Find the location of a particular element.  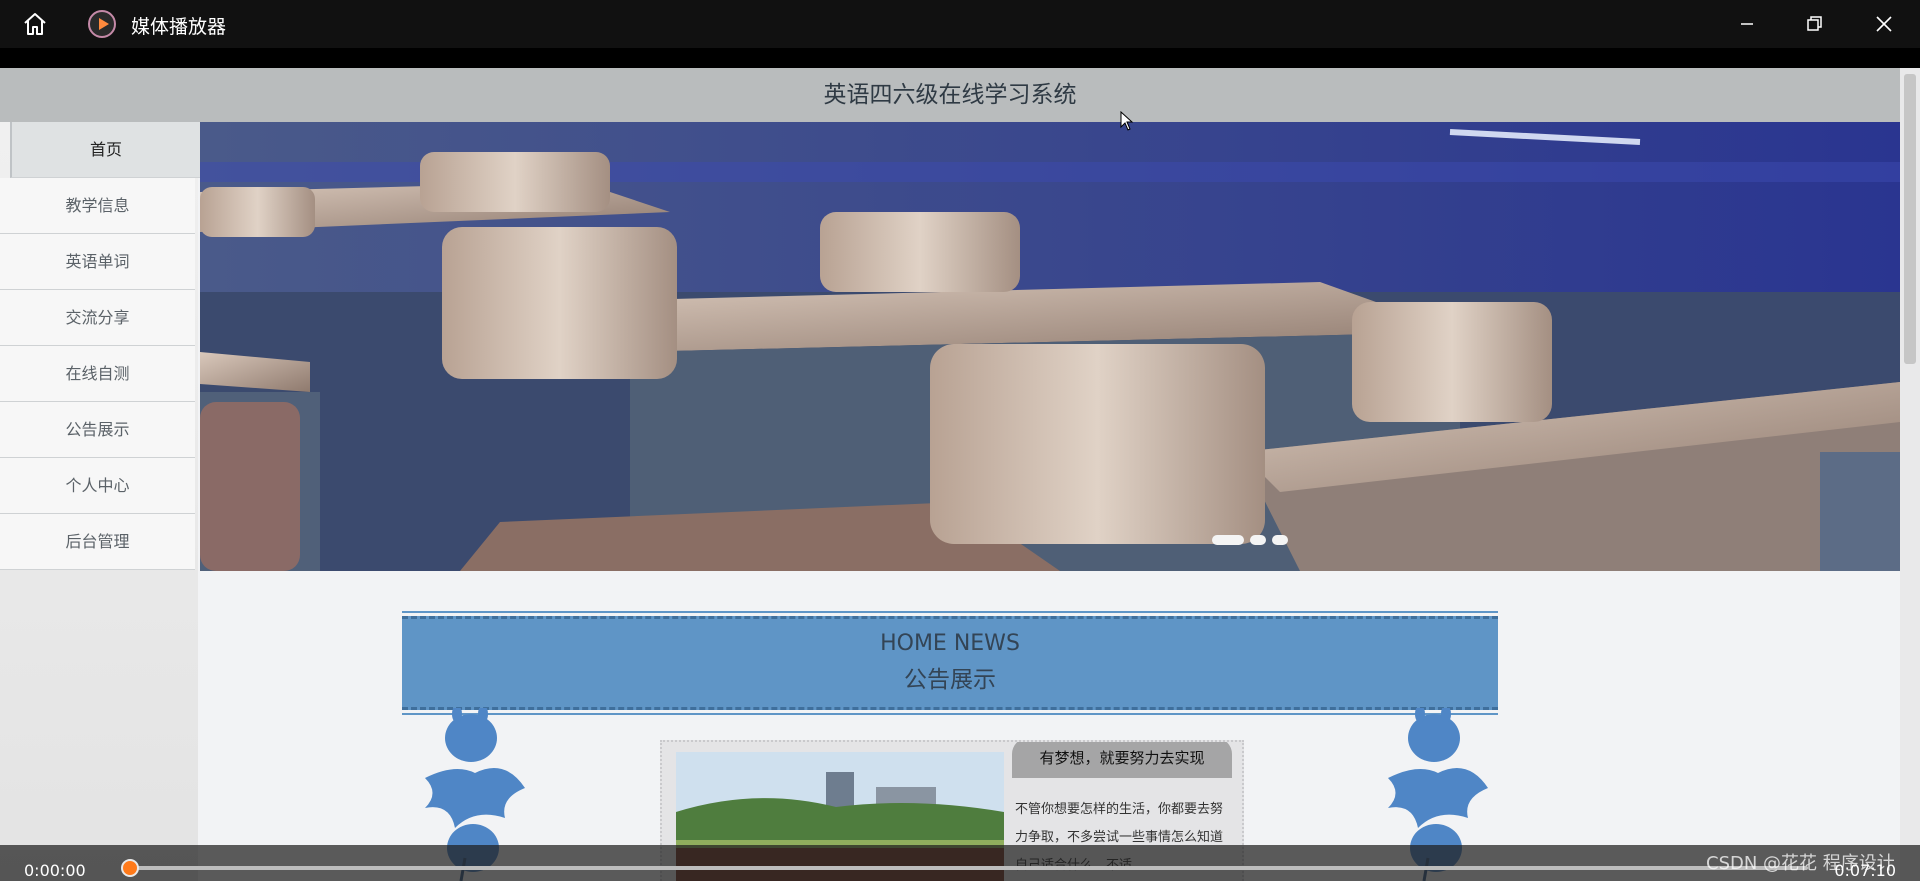

nav-item-self-test: 在线自测 is located at coordinates (97, 374).